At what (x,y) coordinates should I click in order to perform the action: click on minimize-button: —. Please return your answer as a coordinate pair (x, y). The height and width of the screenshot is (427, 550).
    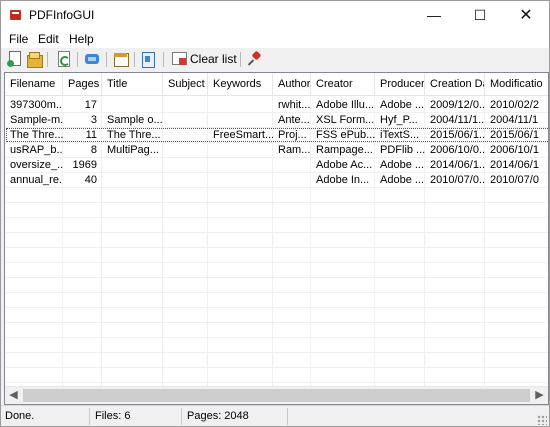
    Looking at the image, I should click on (434, 15).